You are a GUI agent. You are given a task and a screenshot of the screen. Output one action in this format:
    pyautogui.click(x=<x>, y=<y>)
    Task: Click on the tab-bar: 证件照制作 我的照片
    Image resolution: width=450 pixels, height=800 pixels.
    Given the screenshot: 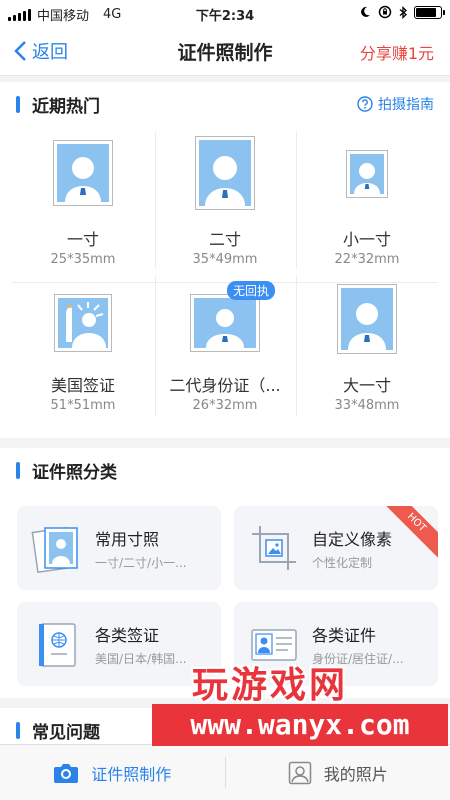 What is the action you would take?
    pyautogui.click(x=225, y=772)
    